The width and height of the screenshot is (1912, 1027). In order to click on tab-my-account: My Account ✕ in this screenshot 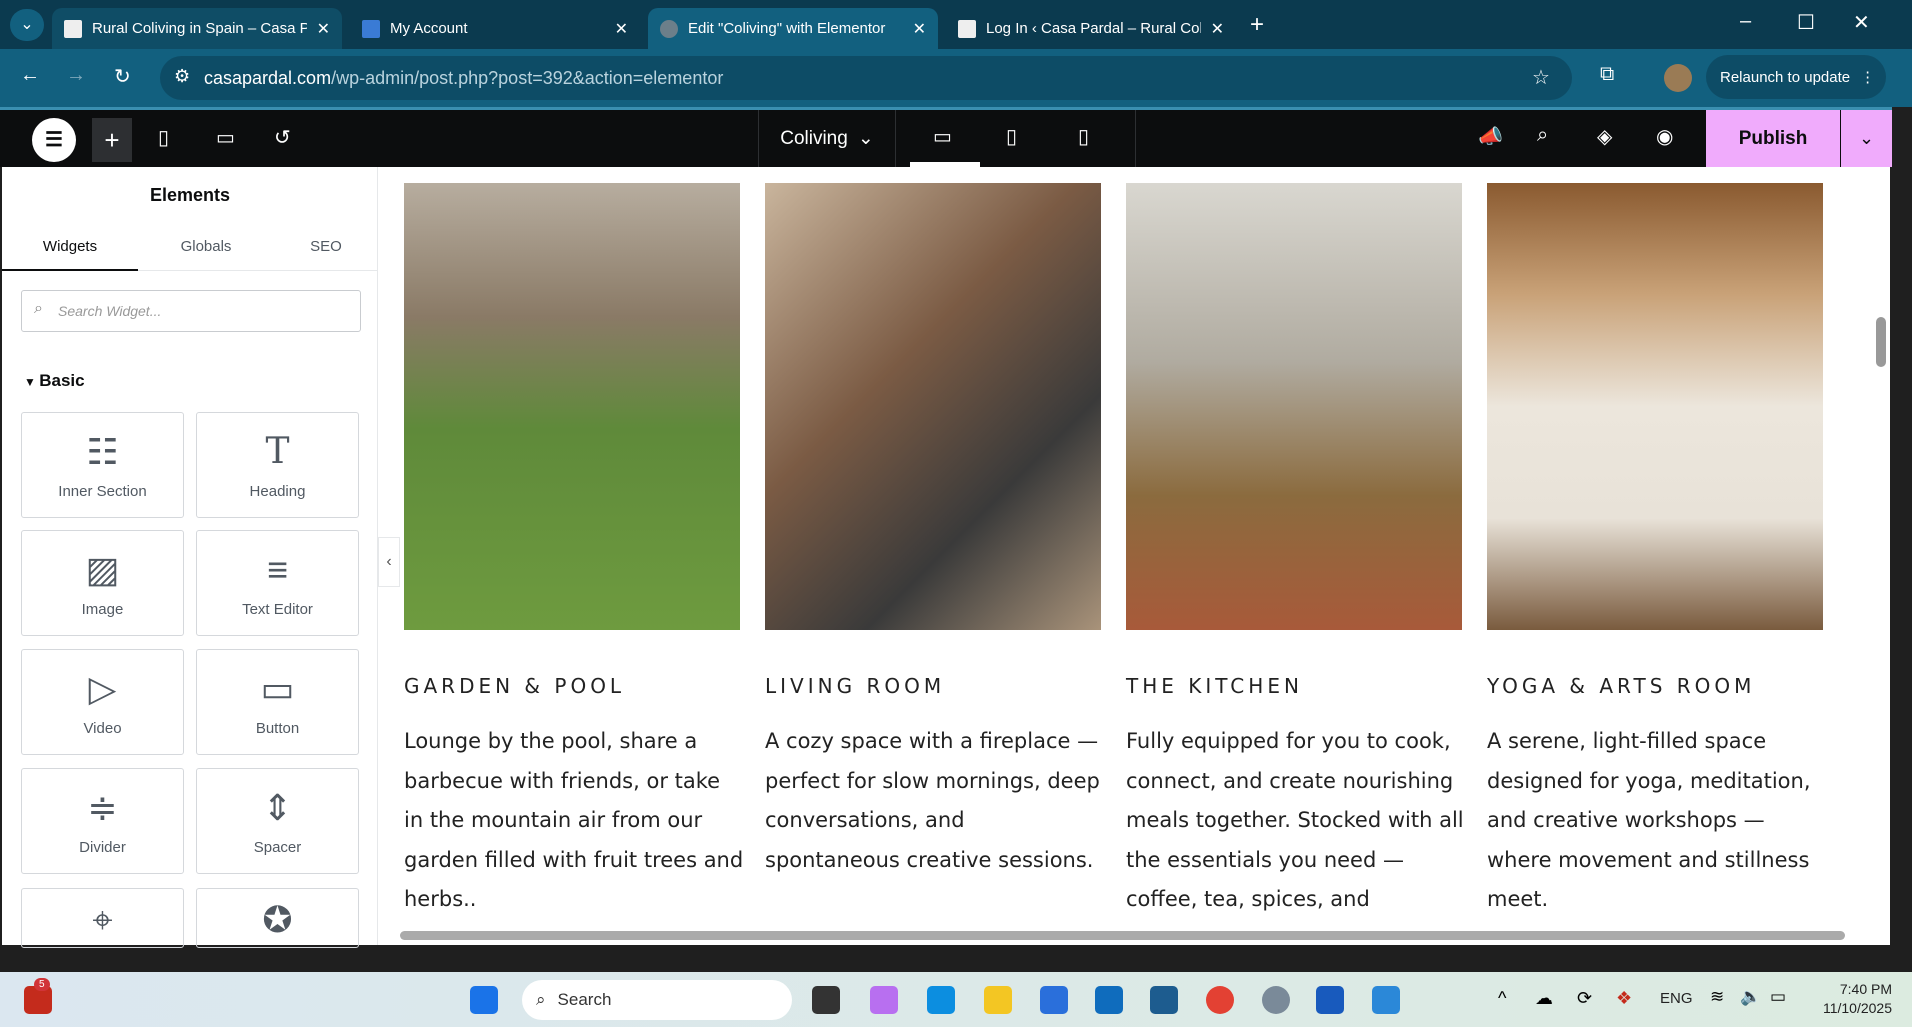, I will do `click(495, 28)`.